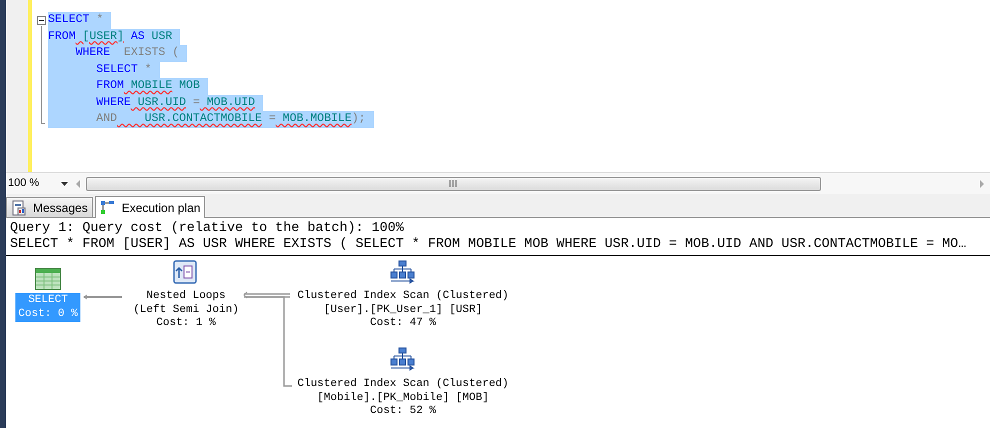  I want to click on plan-node-label: Clustered Index Scan (Clustered) [Mobile].[PK_Mobile] [MOB] Cost: 52 %, so click(403, 398).